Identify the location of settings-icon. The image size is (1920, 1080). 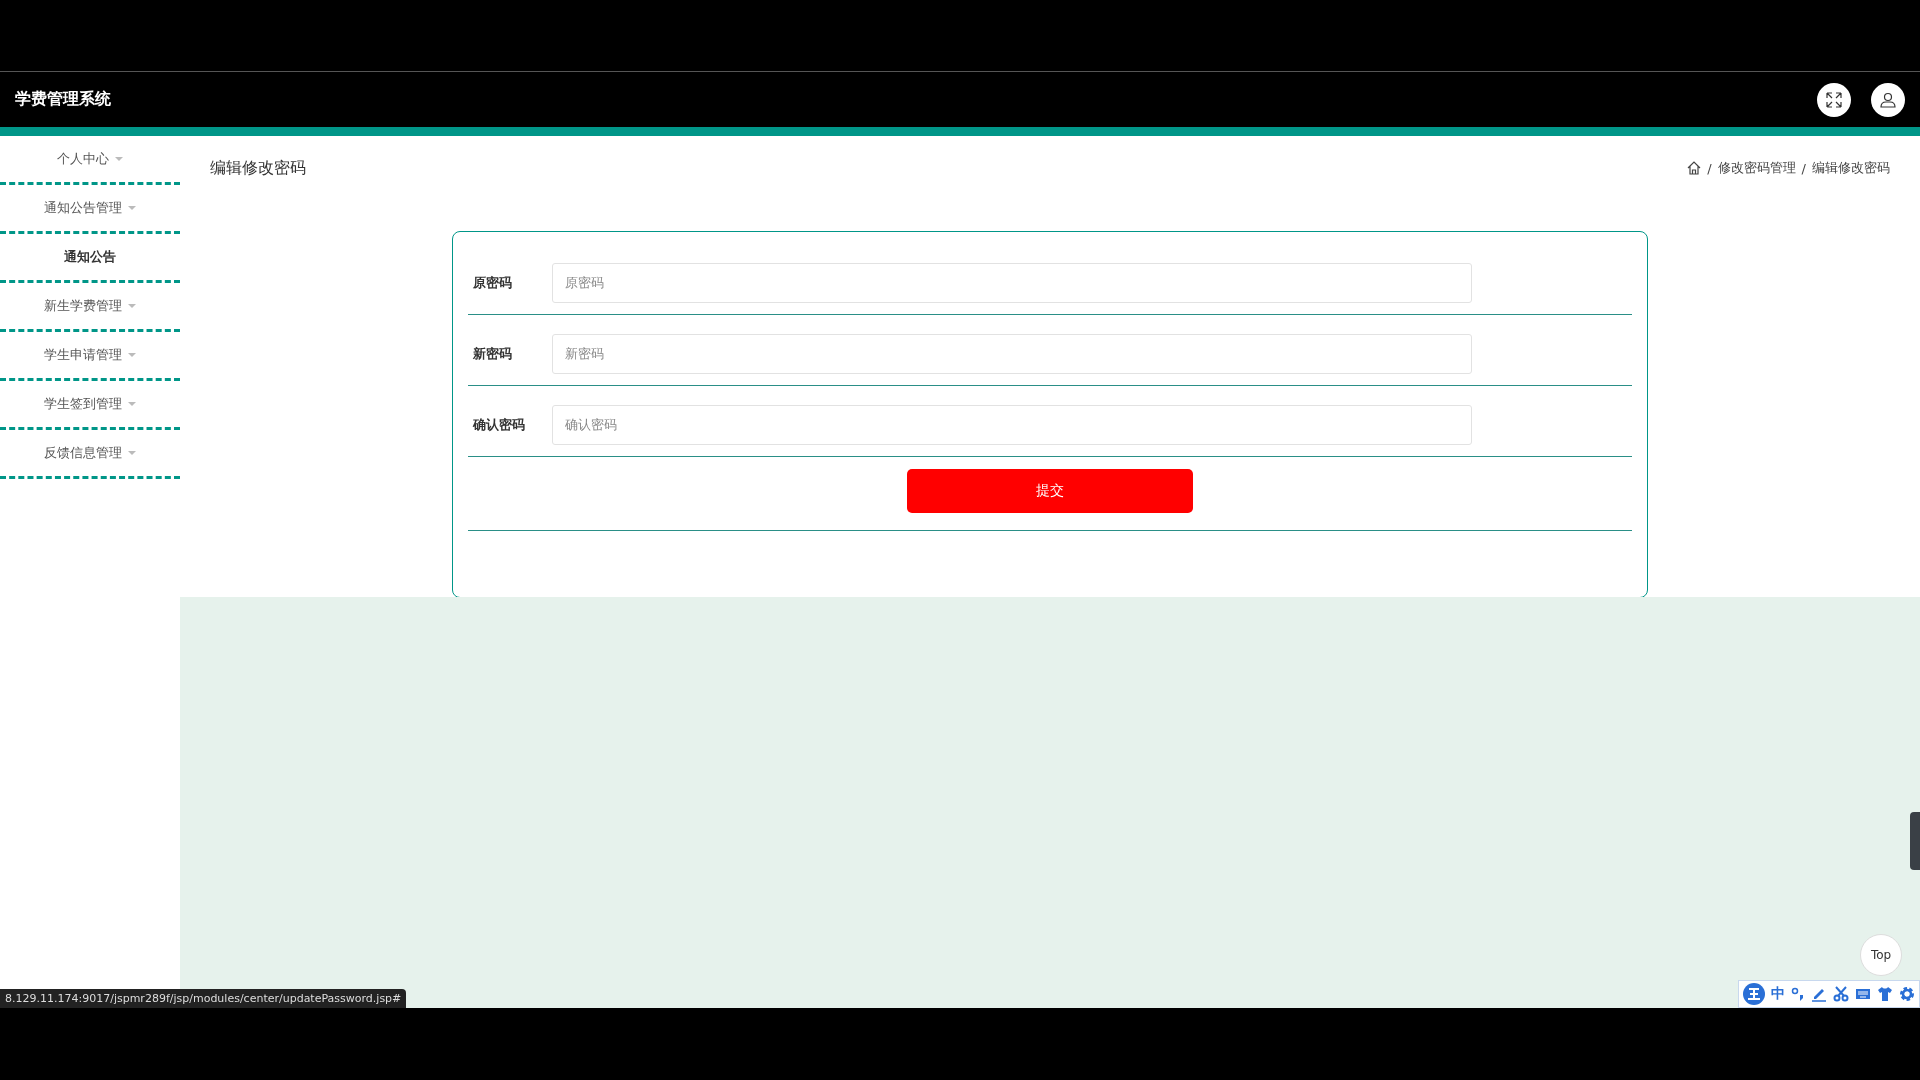
(1907, 994).